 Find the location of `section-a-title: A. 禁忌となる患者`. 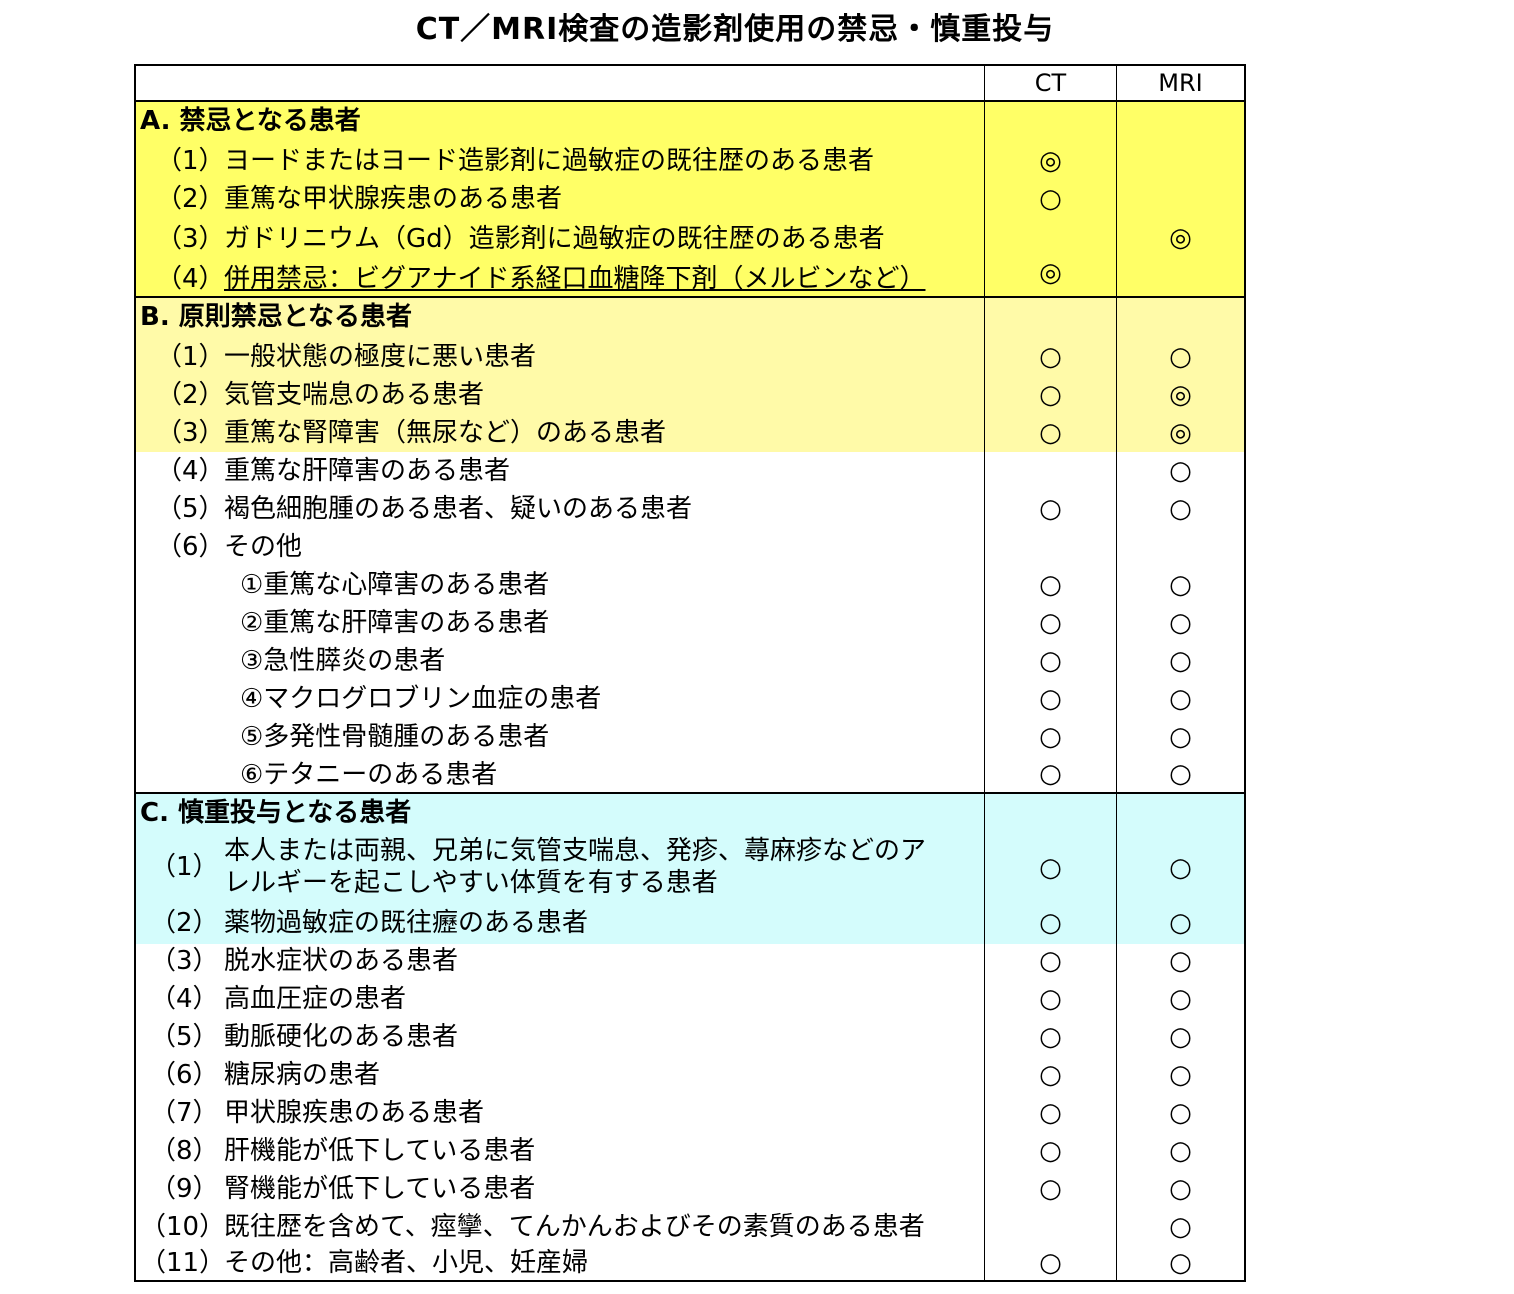

section-a-title: A. 禁忌となる患者 is located at coordinates (250, 121).